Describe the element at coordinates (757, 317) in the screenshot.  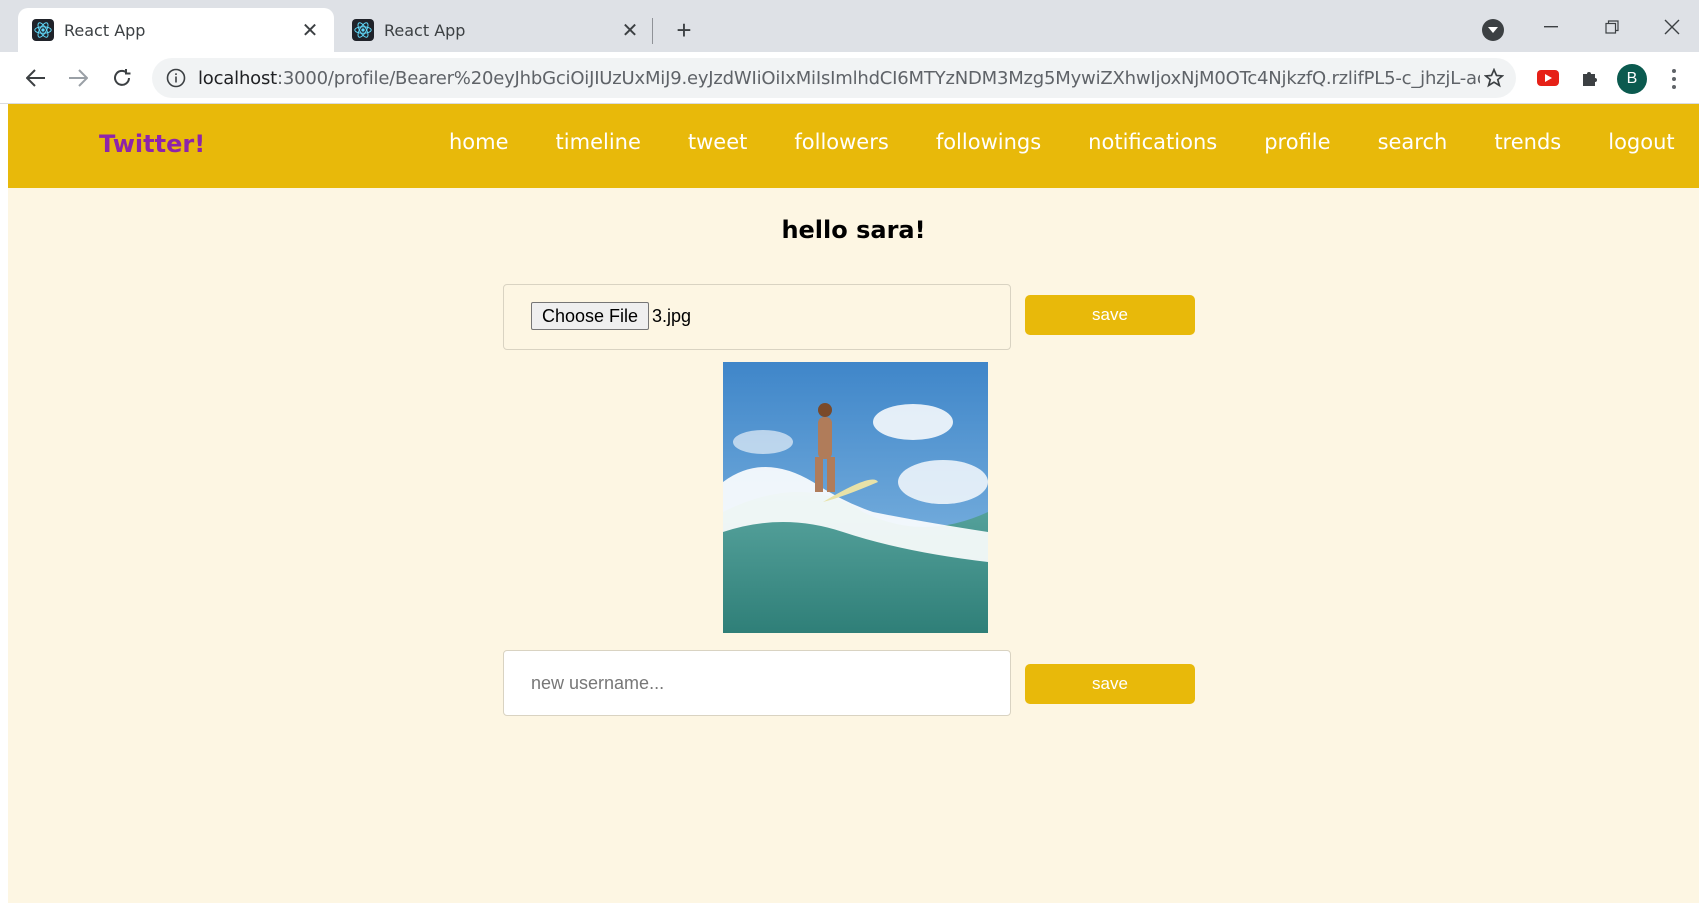
I see `file-upload-box: Choose File 3.jpg` at that location.